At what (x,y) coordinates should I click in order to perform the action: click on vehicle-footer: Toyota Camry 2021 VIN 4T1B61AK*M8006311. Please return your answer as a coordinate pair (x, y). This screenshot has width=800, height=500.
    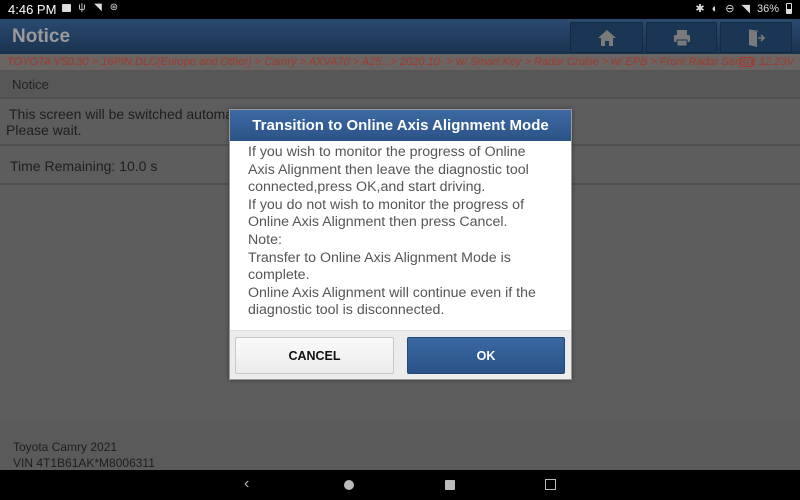
    Looking at the image, I should click on (400, 445).